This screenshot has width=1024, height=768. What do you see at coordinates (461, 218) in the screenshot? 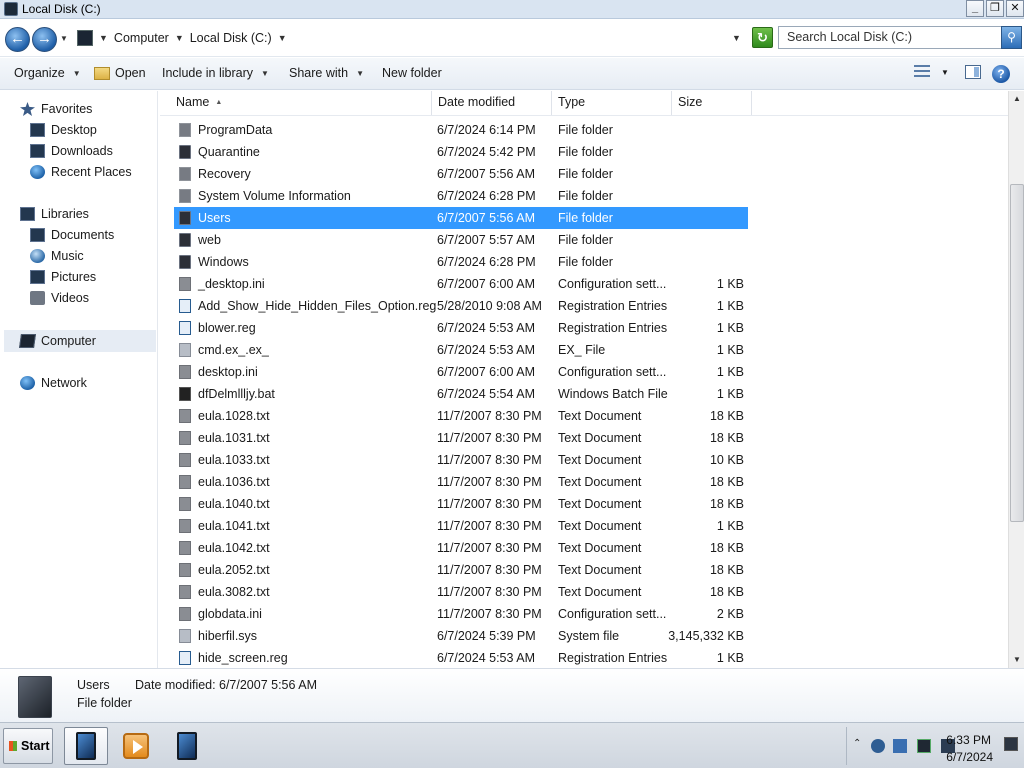
I see `file-row: Users 6/7/2007 5:56 AM File folder` at bounding box center [461, 218].